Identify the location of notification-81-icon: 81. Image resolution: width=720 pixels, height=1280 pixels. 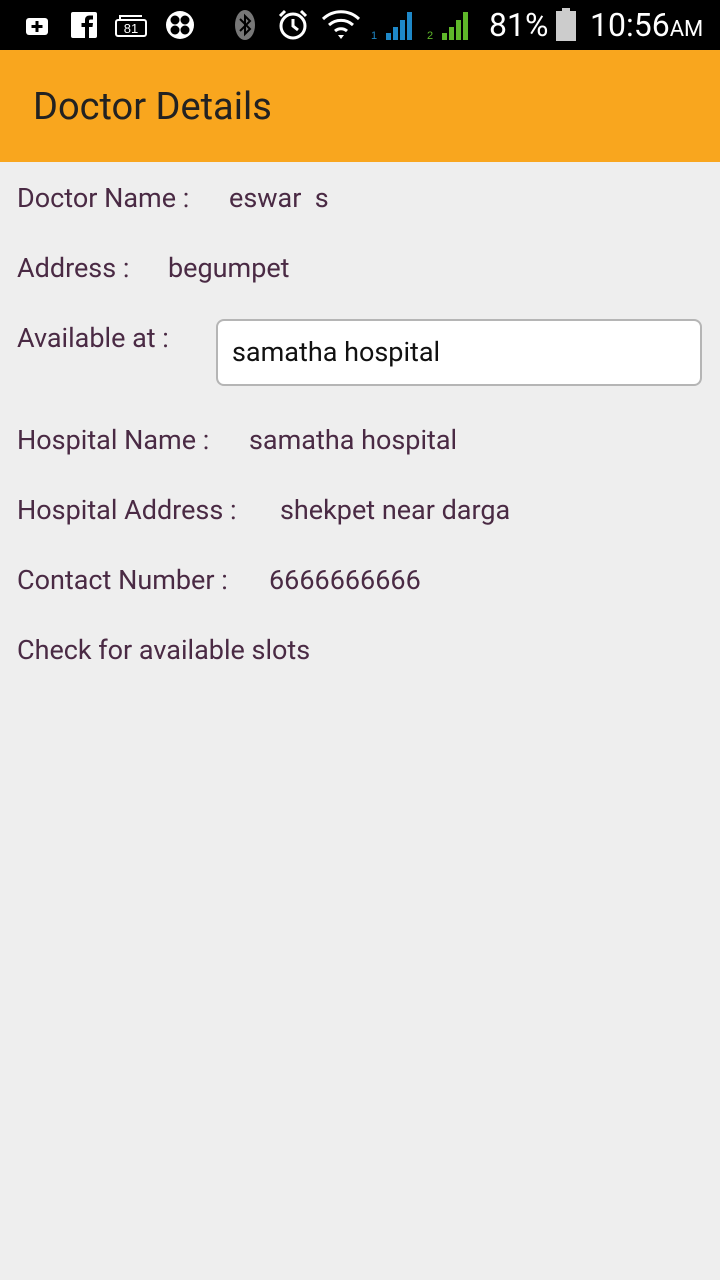
(132, 25).